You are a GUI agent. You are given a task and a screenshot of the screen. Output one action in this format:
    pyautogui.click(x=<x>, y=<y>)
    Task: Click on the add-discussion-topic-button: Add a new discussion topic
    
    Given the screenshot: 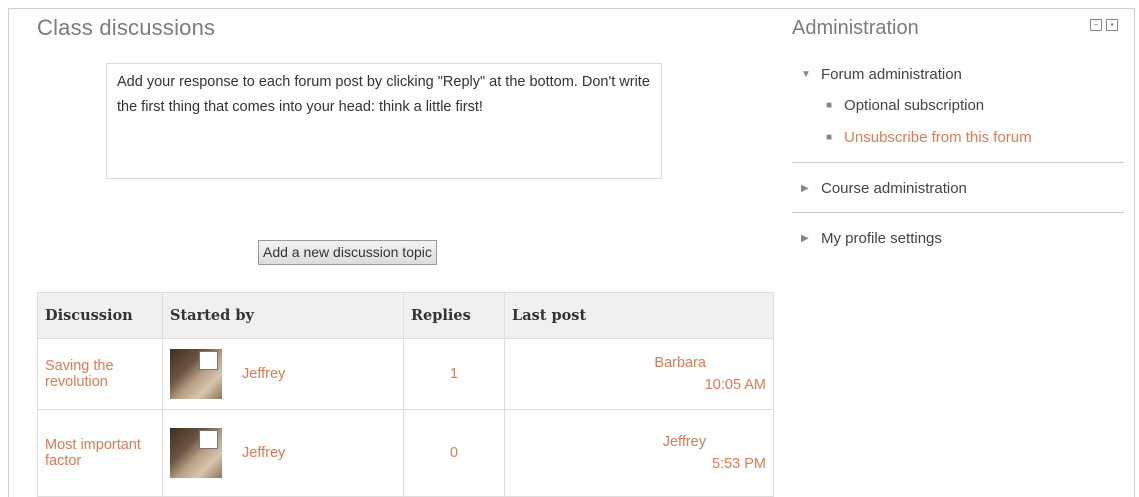 What is the action you would take?
    pyautogui.click(x=347, y=252)
    